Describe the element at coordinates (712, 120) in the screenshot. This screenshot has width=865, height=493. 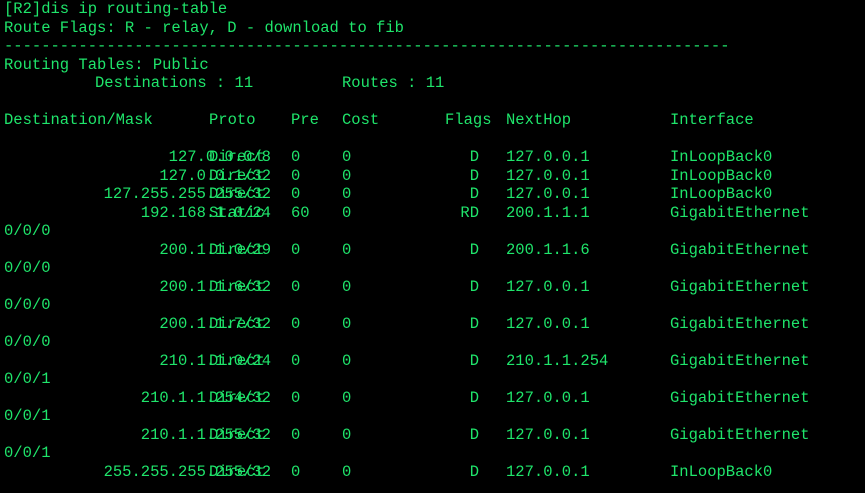
I see `header-interface: Interface` at that location.